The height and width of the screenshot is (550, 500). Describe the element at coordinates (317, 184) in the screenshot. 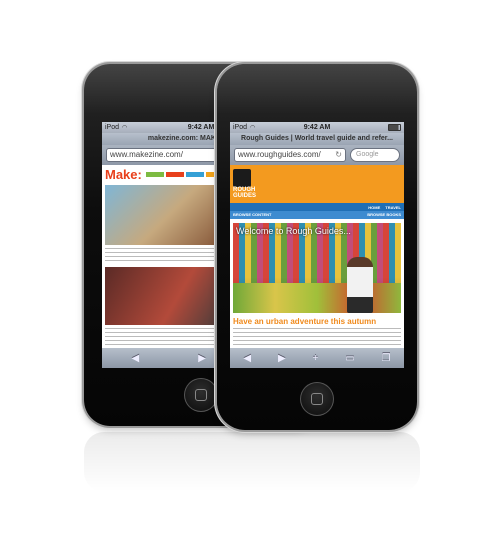

I see `rough-guides-banner: ROUGH GUIDES` at that location.